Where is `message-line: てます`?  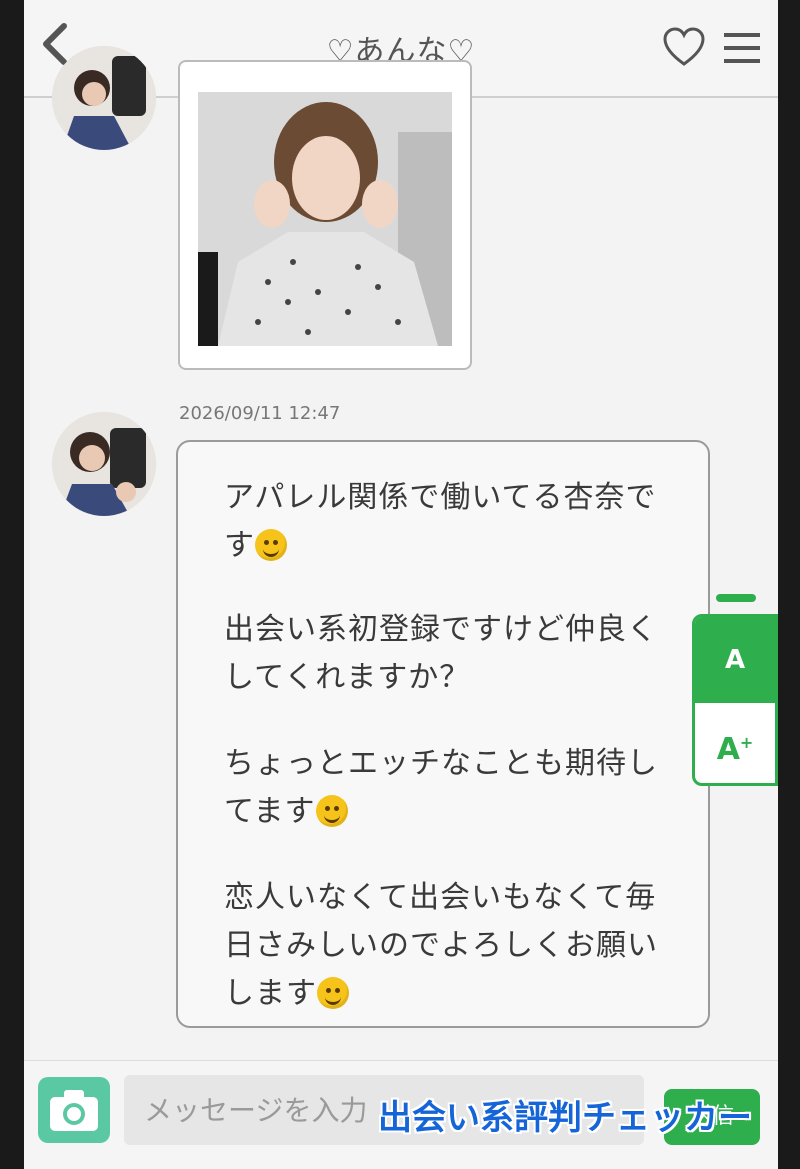
message-line: てます is located at coordinates (286, 808).